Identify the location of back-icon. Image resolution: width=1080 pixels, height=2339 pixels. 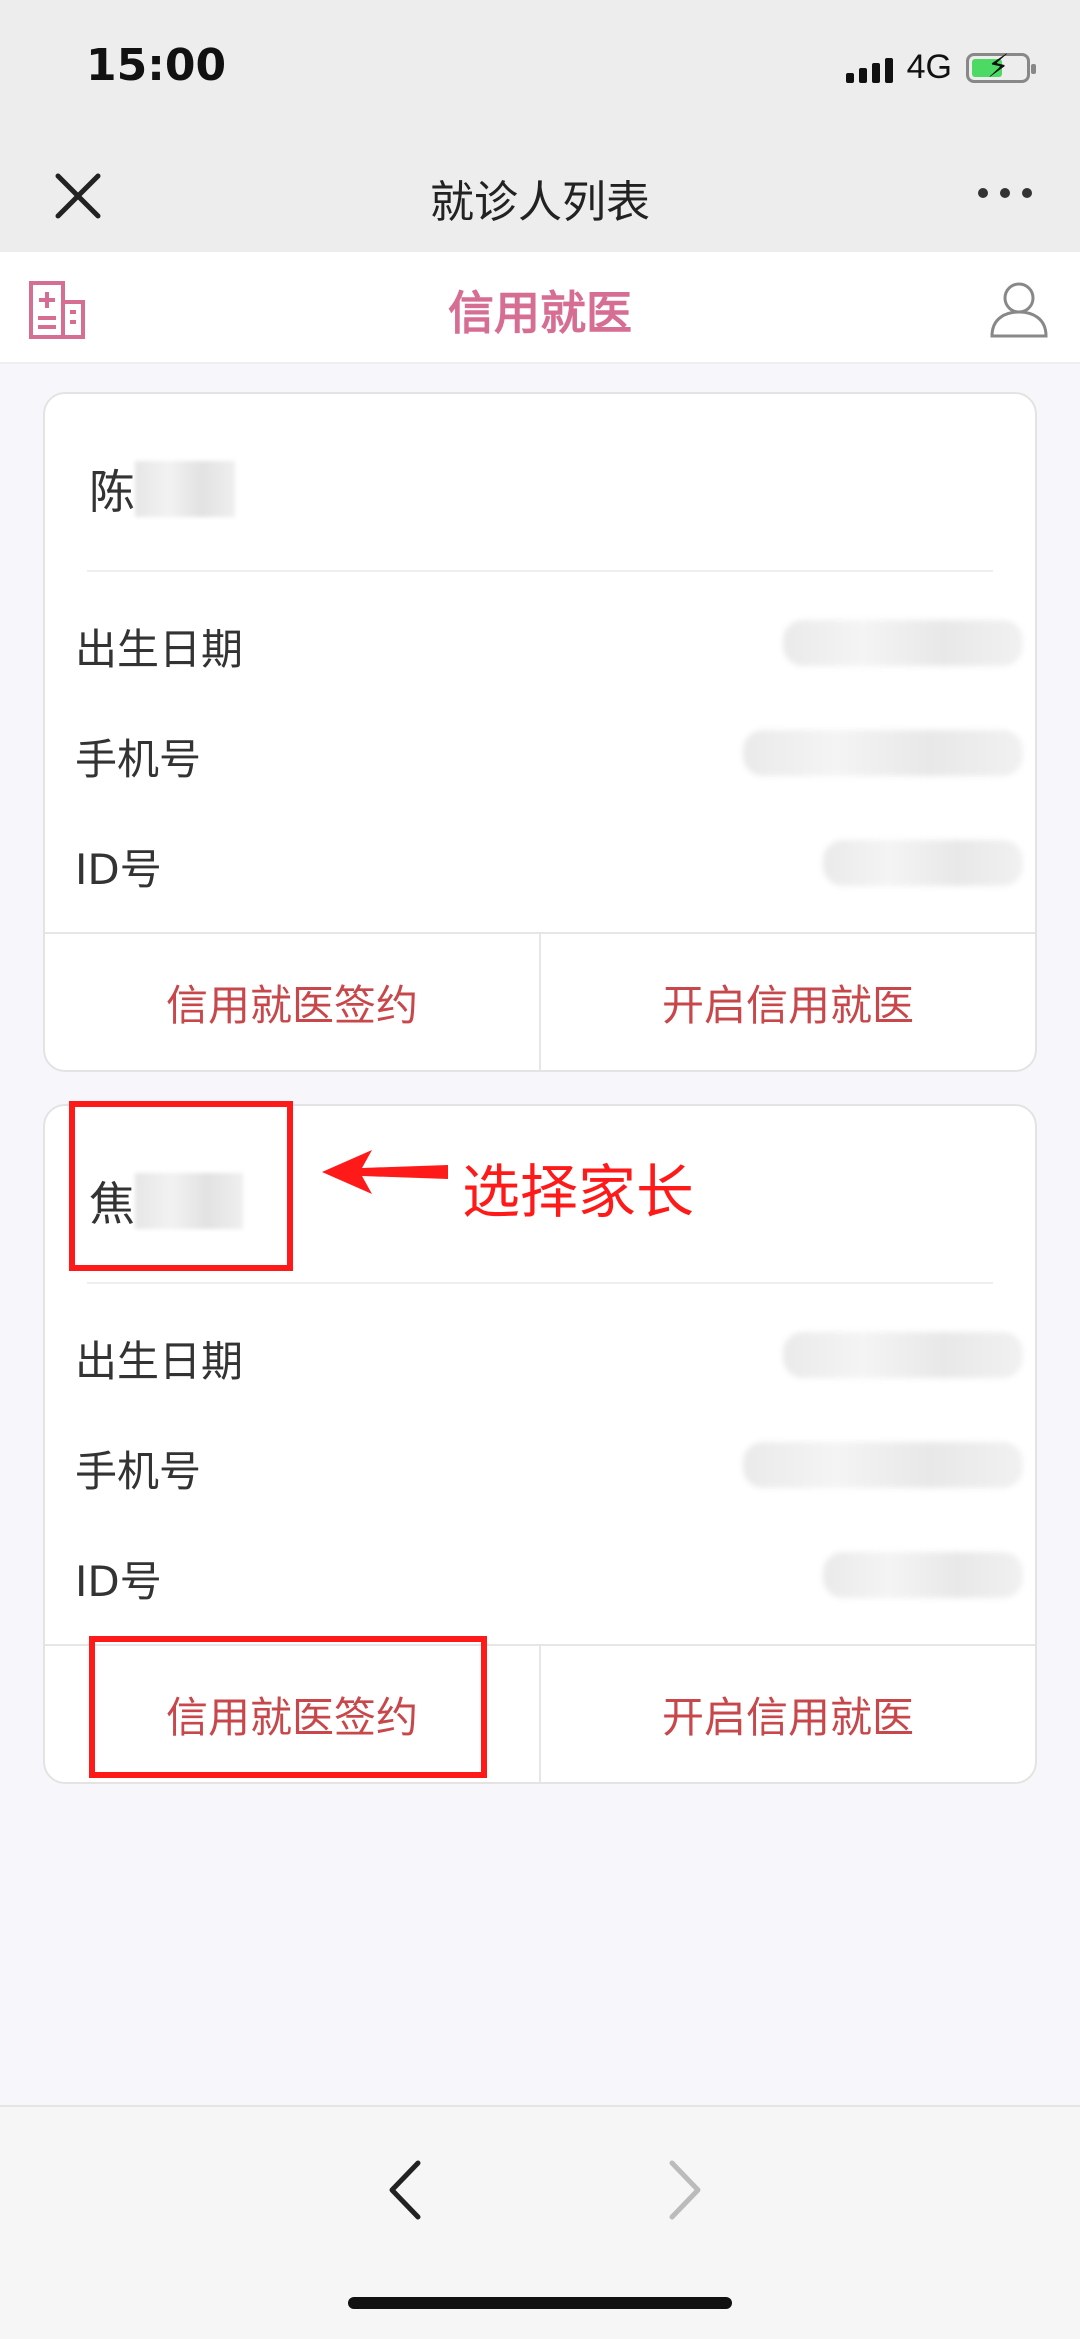
(405, 2190).